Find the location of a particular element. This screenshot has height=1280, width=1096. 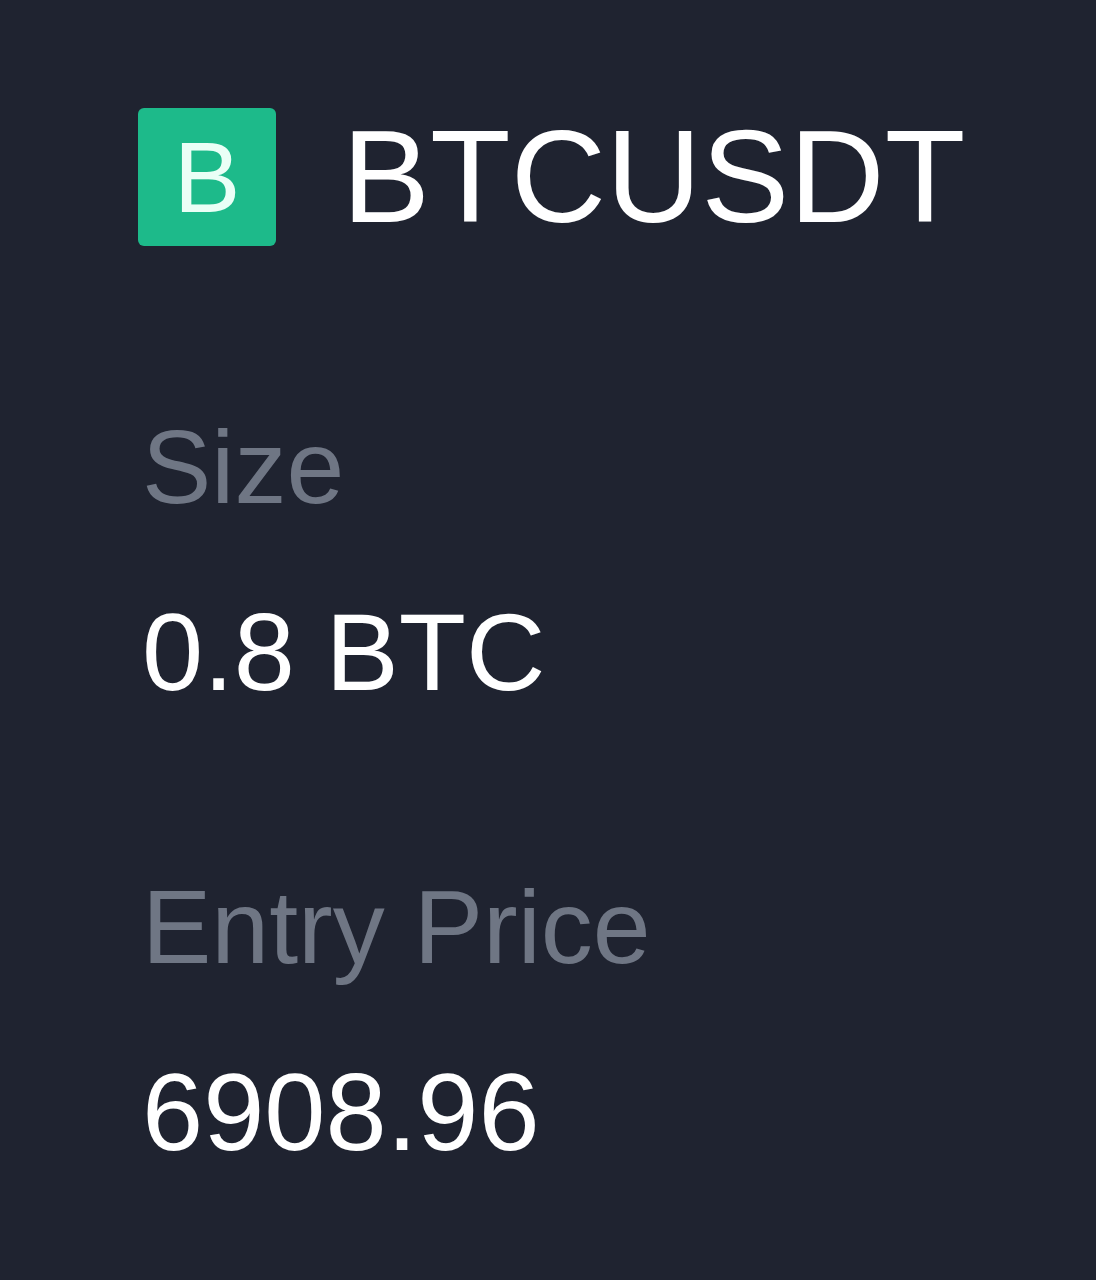

field-label: Size is located at coordinates (243, 467).